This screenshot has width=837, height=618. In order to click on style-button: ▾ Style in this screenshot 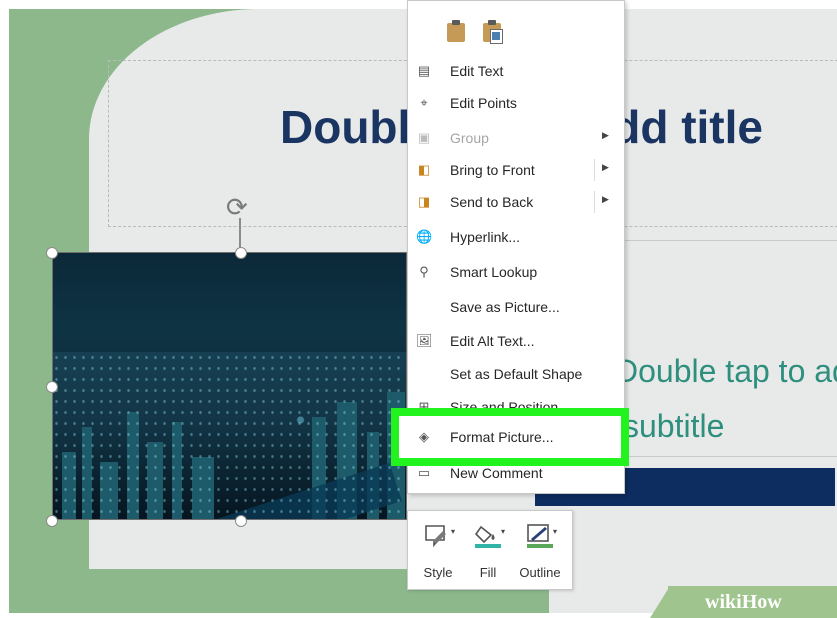, I will do `click(438, 551)`.